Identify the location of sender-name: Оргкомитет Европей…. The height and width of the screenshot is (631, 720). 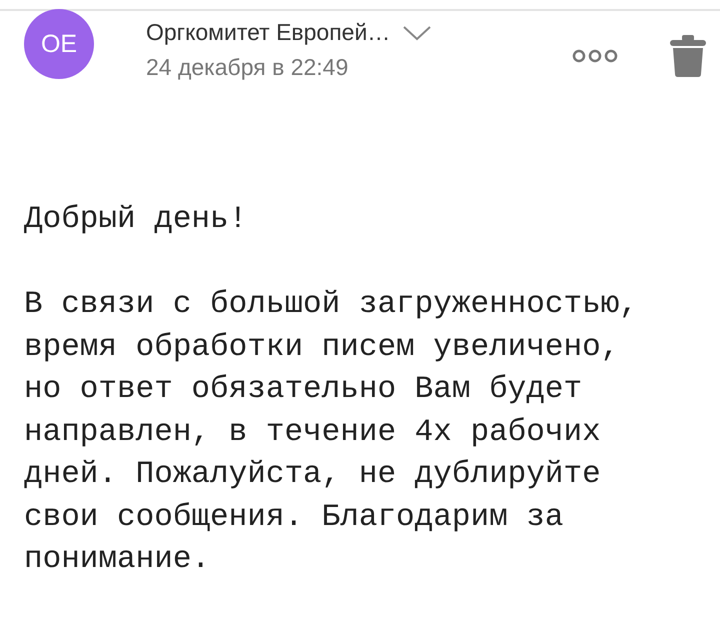
(268, 32).